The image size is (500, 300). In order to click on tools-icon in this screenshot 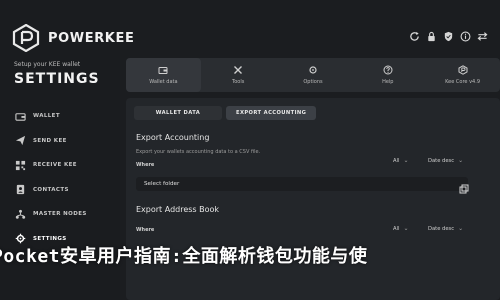, I will do `click(238, 70)`.